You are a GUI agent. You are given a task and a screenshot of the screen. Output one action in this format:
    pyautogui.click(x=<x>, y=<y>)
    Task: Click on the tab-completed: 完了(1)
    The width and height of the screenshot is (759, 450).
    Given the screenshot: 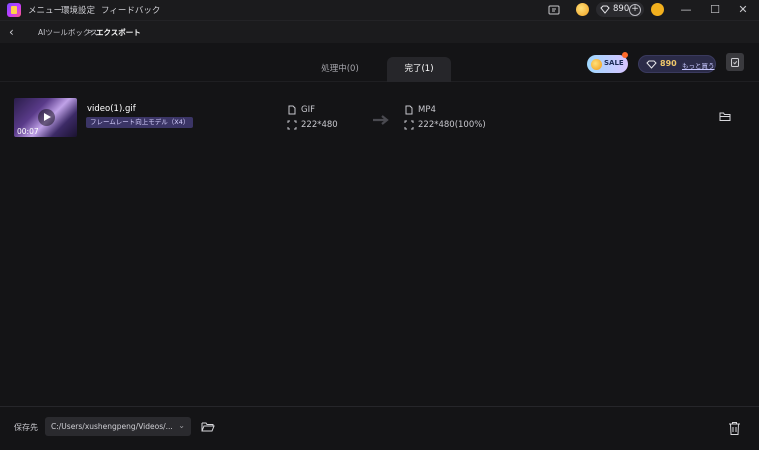 What is the action you would take?
    pyautogui.click(x=419, y=69)
    